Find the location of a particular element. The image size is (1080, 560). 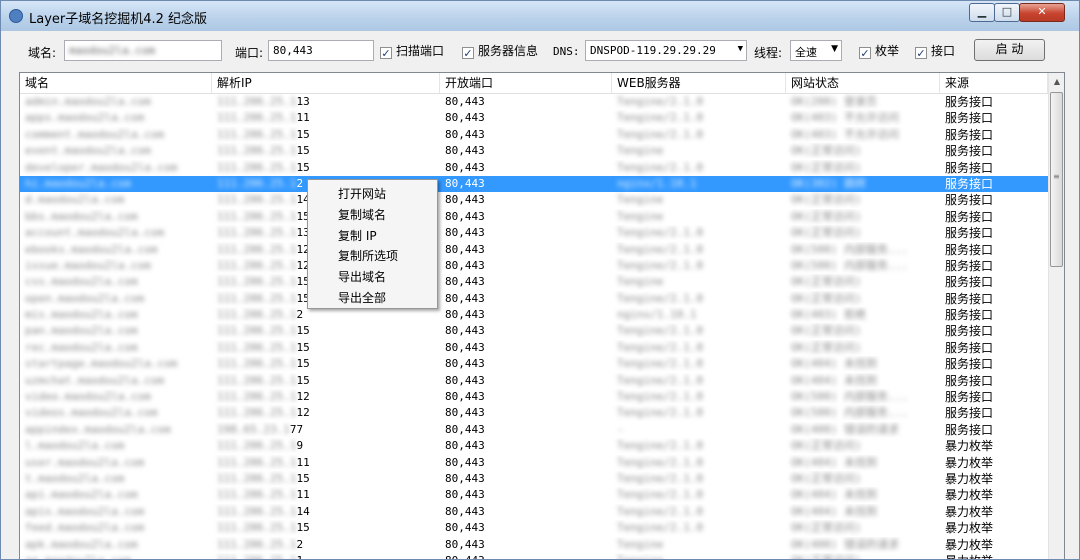

cell-server: Tengine is located at coordinates (699, 217).